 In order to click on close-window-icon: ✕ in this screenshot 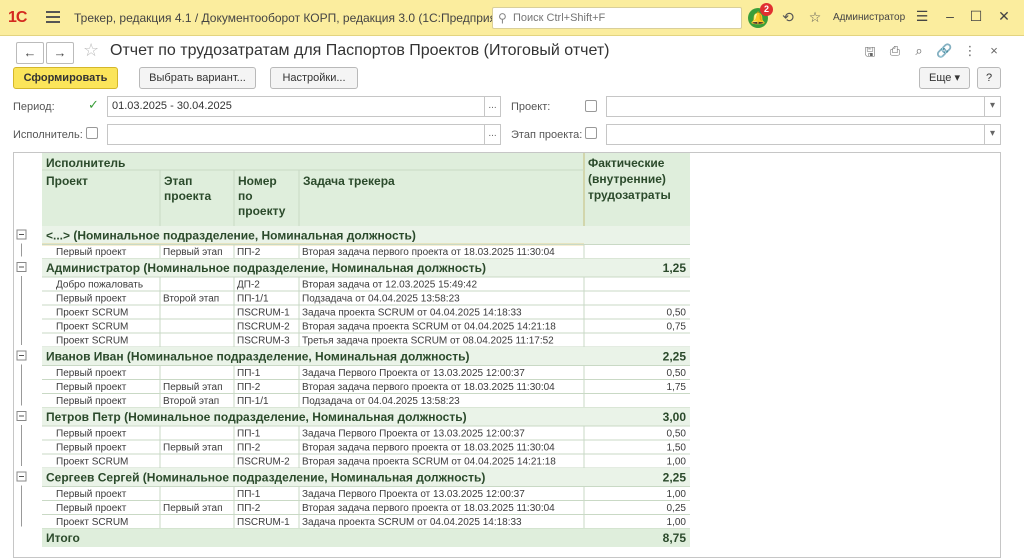, I will do `click(1004, 16)`.